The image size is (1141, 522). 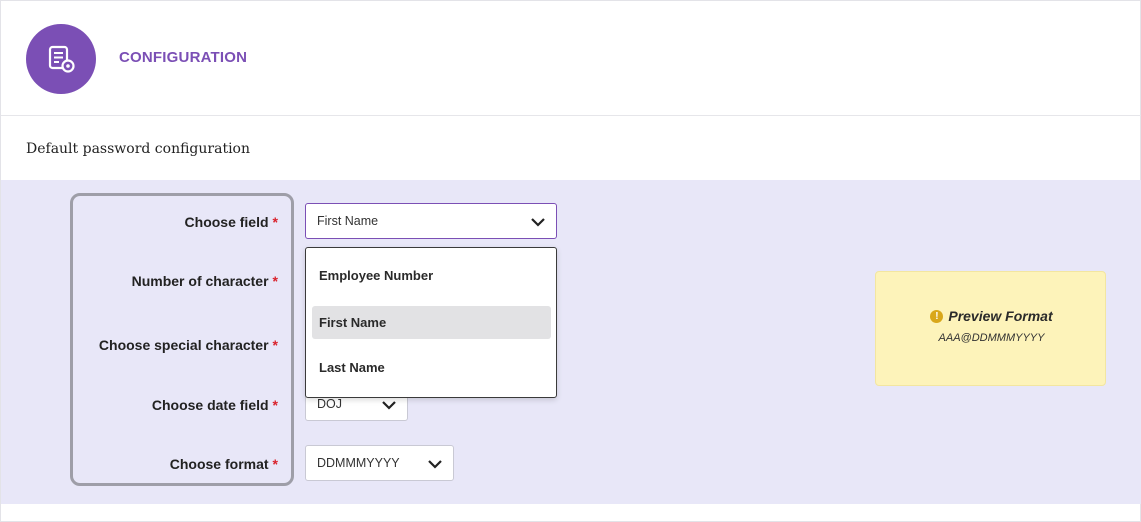 What do you see at coordinates (61, 59) in the screenshot?
I see `settings-list-icon` at bounding box center [61, 59].